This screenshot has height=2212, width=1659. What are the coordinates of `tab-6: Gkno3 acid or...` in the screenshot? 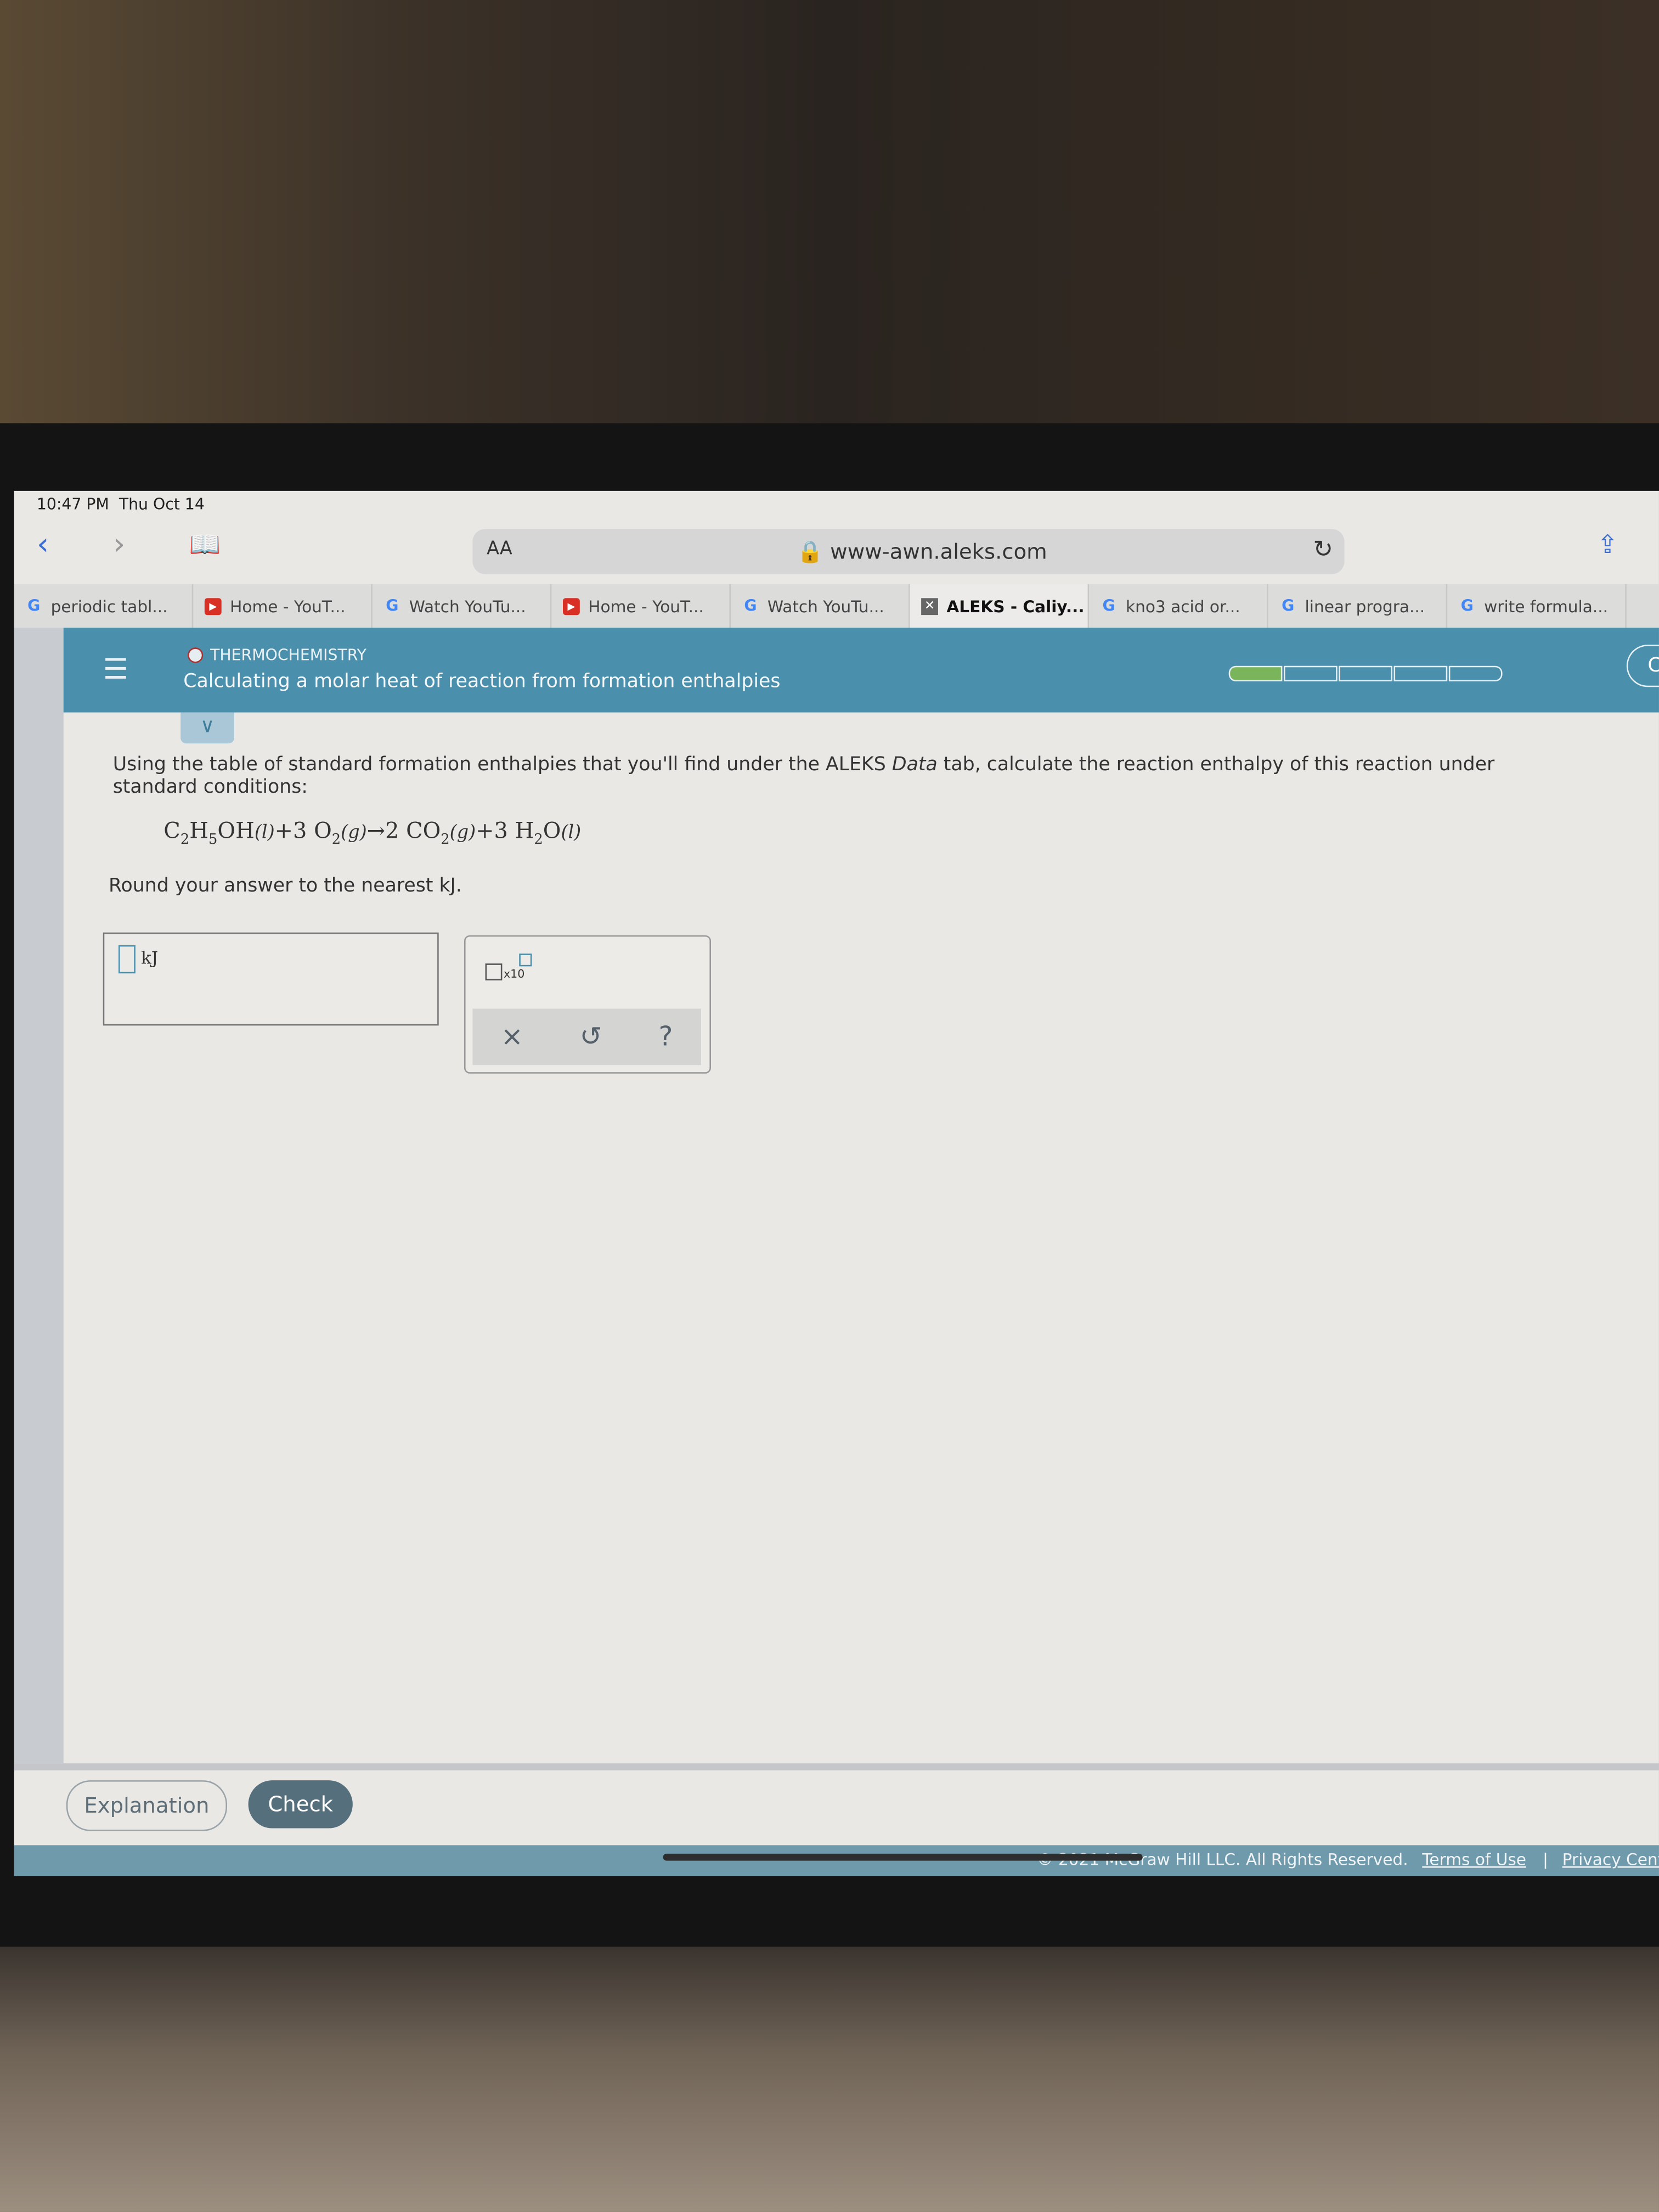 It's located at (1178, 606).